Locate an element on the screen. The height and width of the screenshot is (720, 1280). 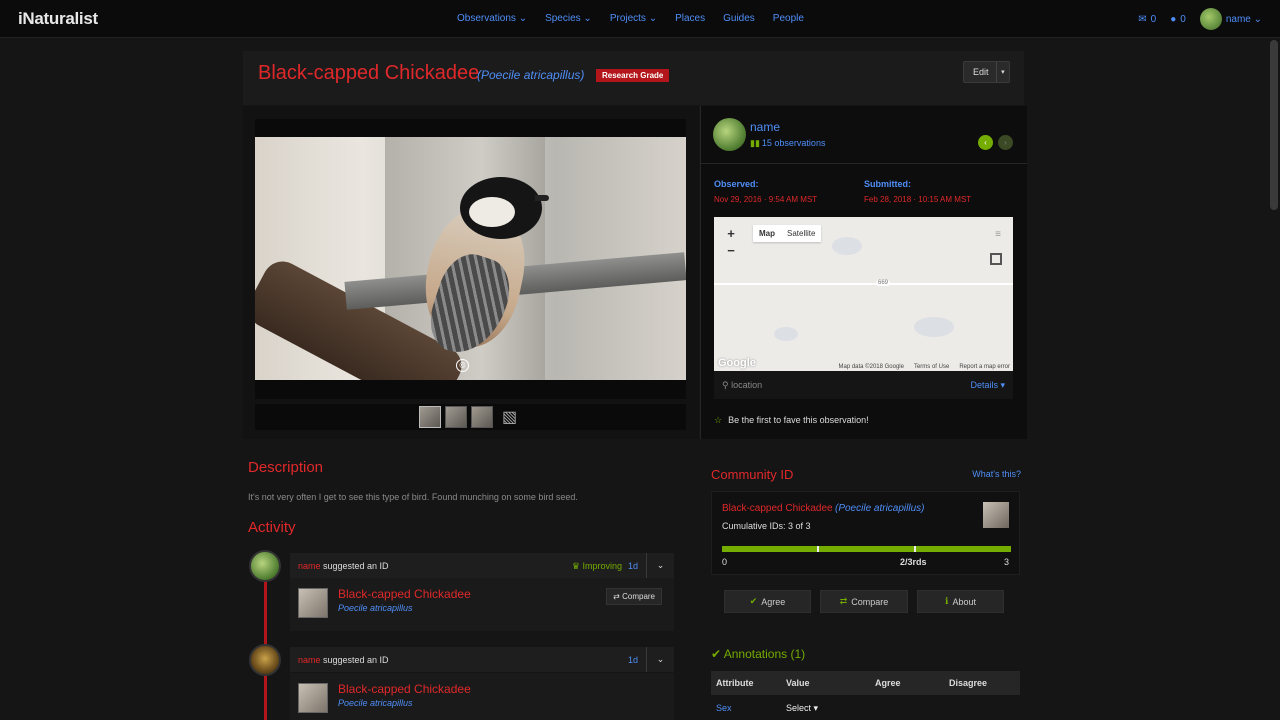
nav-species: Species ⌄ is located at coordinates (568, 18).